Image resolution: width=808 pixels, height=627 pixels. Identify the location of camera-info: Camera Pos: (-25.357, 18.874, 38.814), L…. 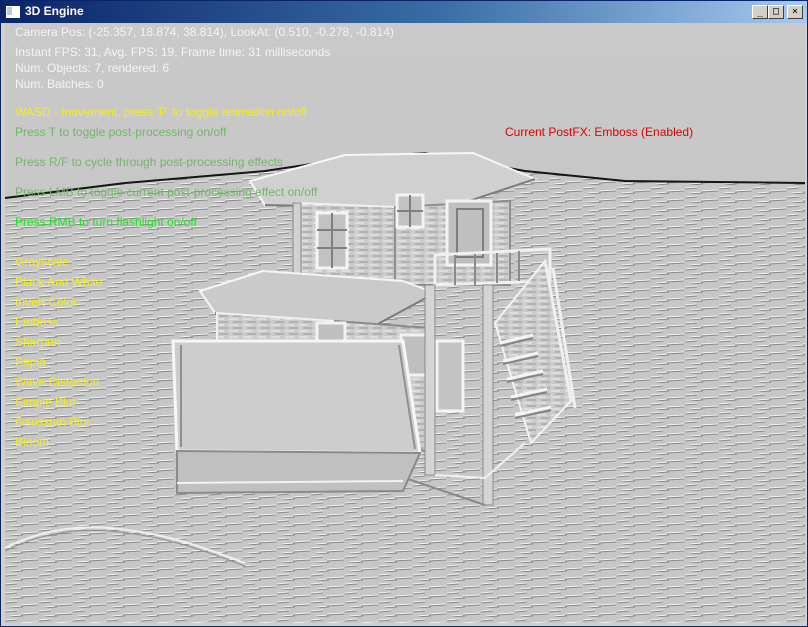
(204, 32).